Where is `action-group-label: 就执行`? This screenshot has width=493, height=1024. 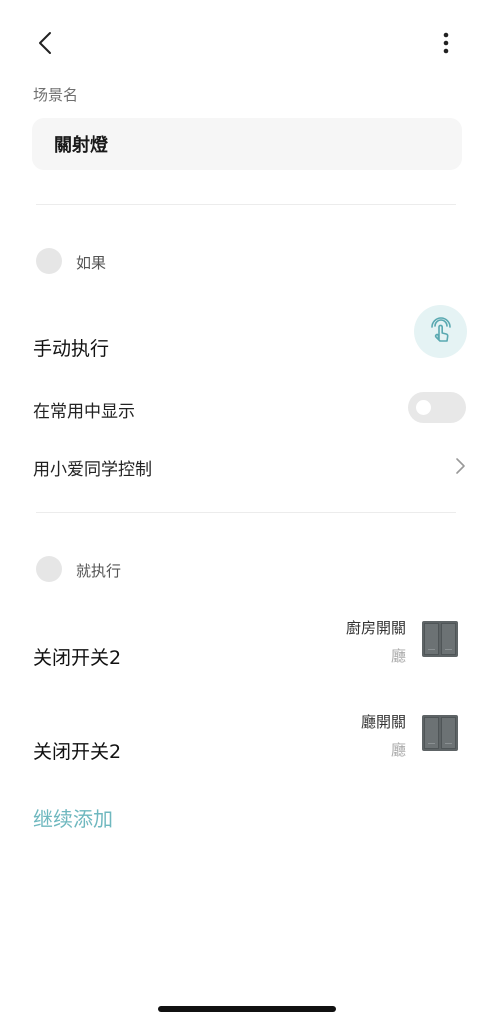
action-group-label: 就执行 is located at coordinates (99, 571).